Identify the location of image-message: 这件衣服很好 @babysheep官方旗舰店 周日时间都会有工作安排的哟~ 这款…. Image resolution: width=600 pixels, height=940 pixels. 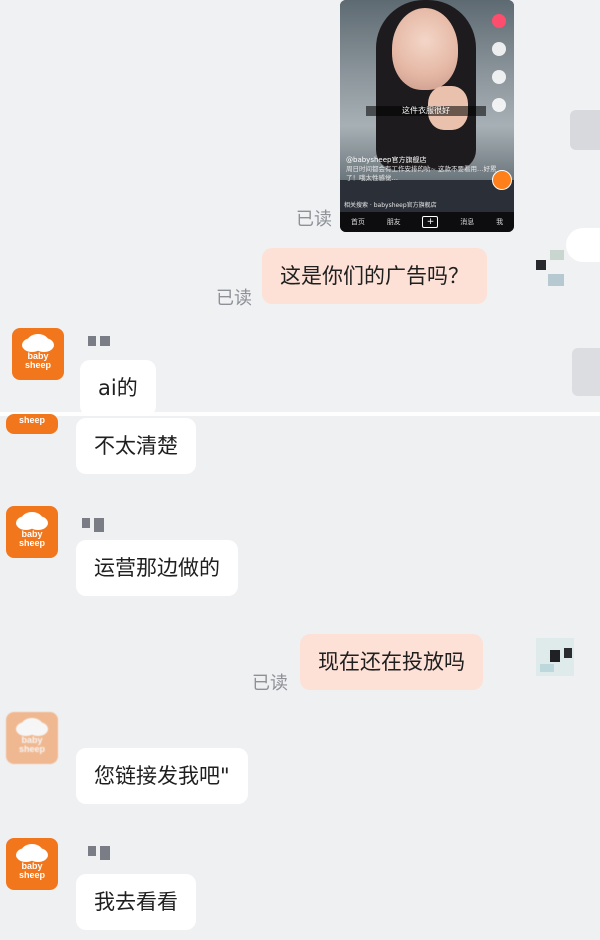
(427, 116).